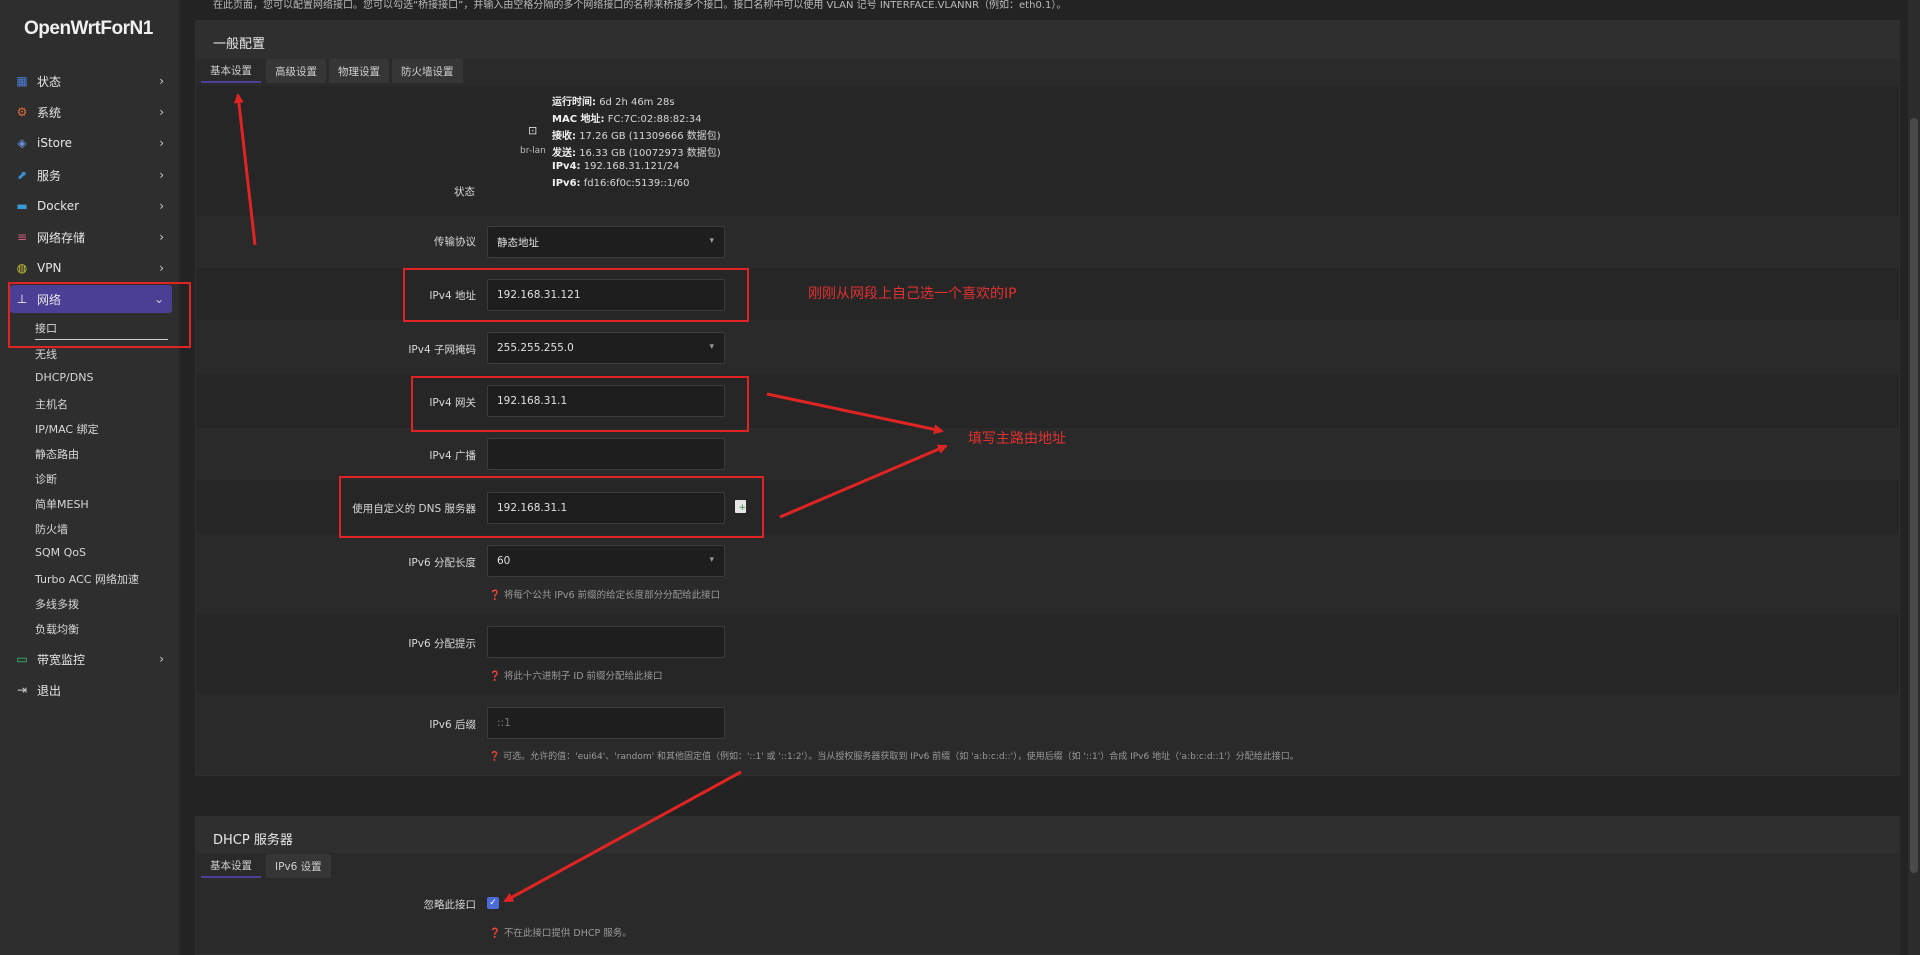 This screenshot has width=1920, height=955. I want to click on arrow-dns-to-note, so click(863, 481).